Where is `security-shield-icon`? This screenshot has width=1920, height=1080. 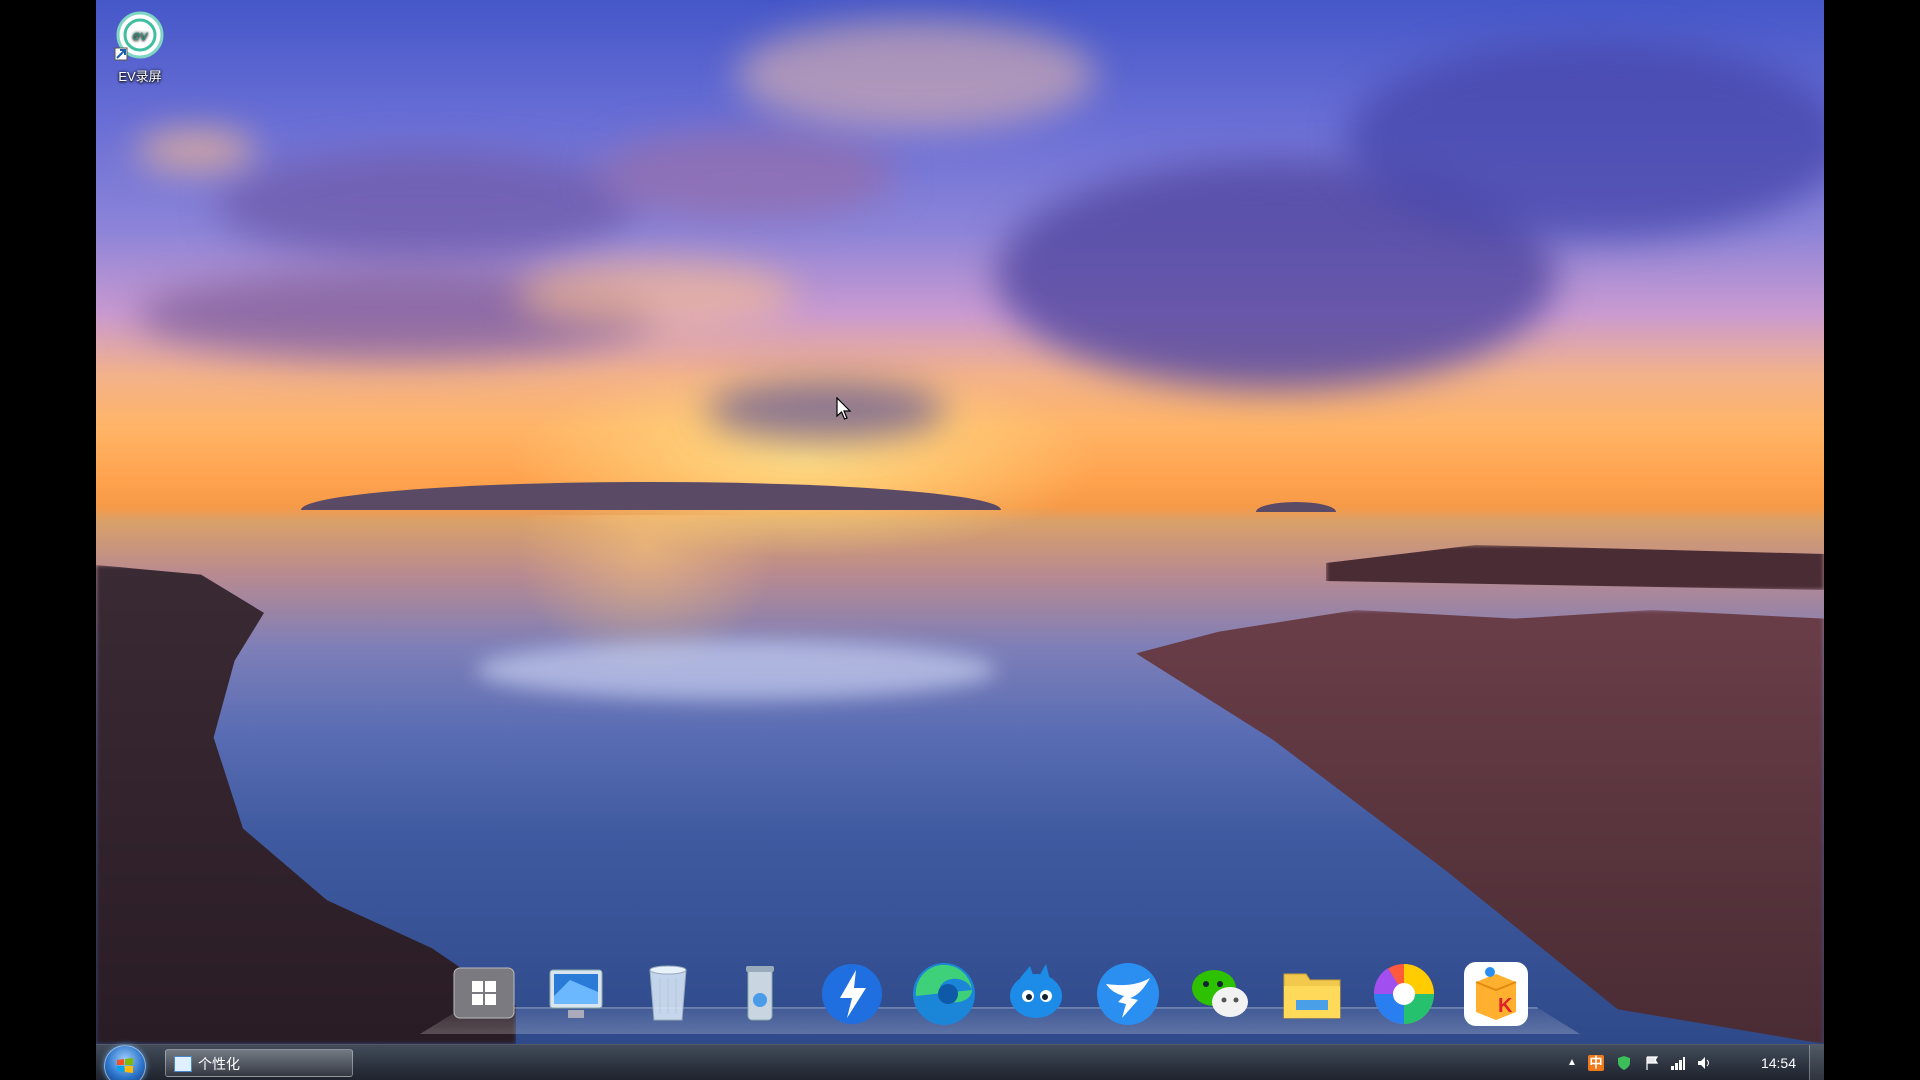 security-shield-icon is located at coordinates (1624, 1063).